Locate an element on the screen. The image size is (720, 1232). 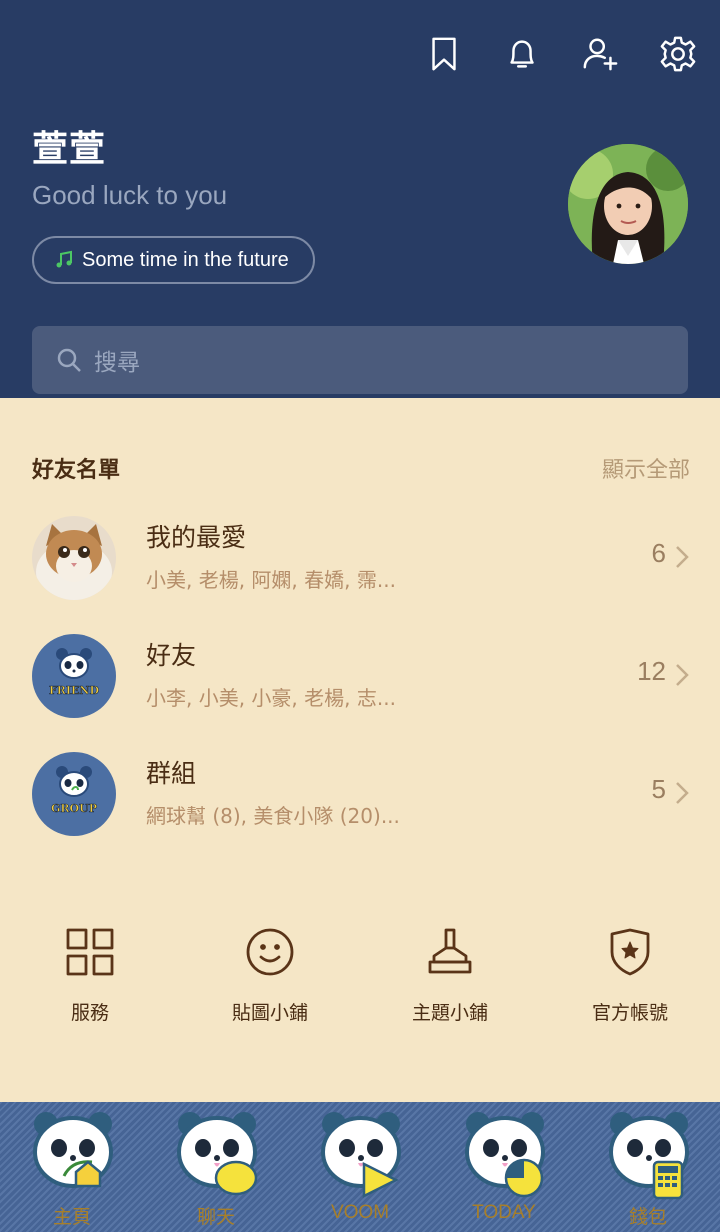
shortcut-official-accounts-label: 官方帳號 is located at coordinates (629, 1013).